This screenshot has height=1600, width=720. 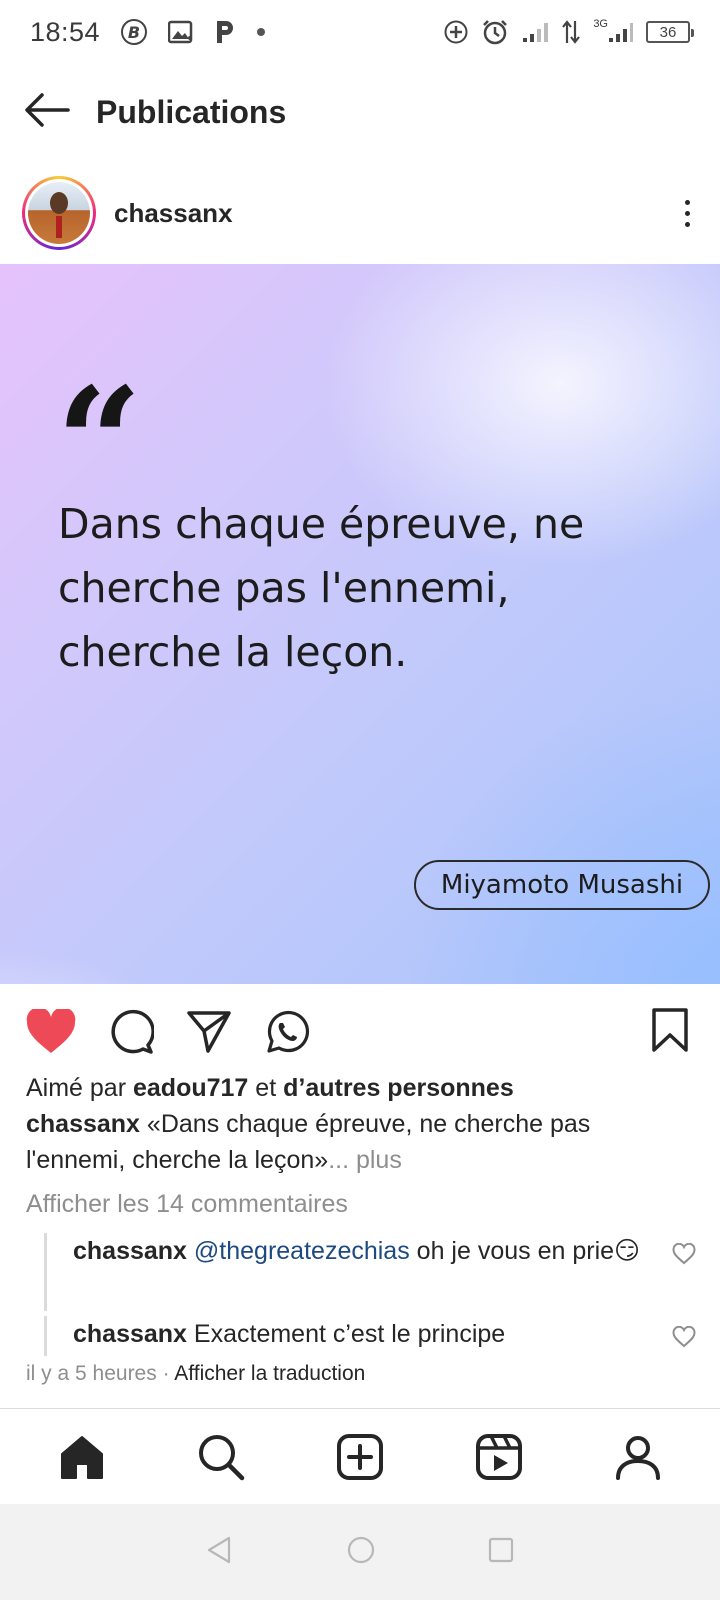 What do you see at coordinates (131, 1032) in the screenshot?
I see `comment-icon` at bounding box center [131, 1032].